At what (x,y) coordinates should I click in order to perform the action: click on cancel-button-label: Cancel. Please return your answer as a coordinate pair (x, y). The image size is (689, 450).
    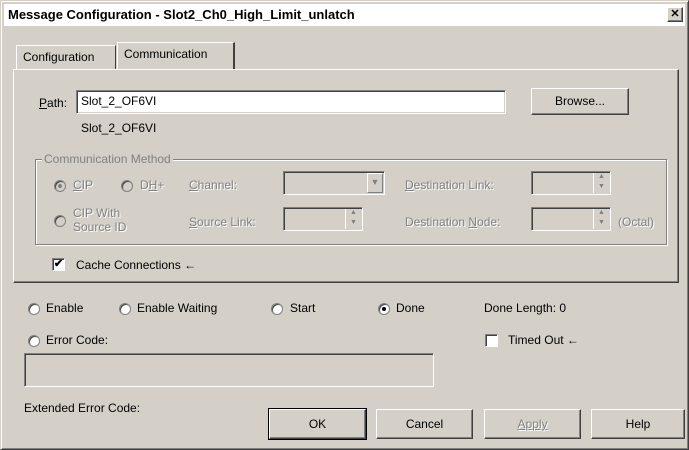
    Looking at the image, I should click on (424, 424).